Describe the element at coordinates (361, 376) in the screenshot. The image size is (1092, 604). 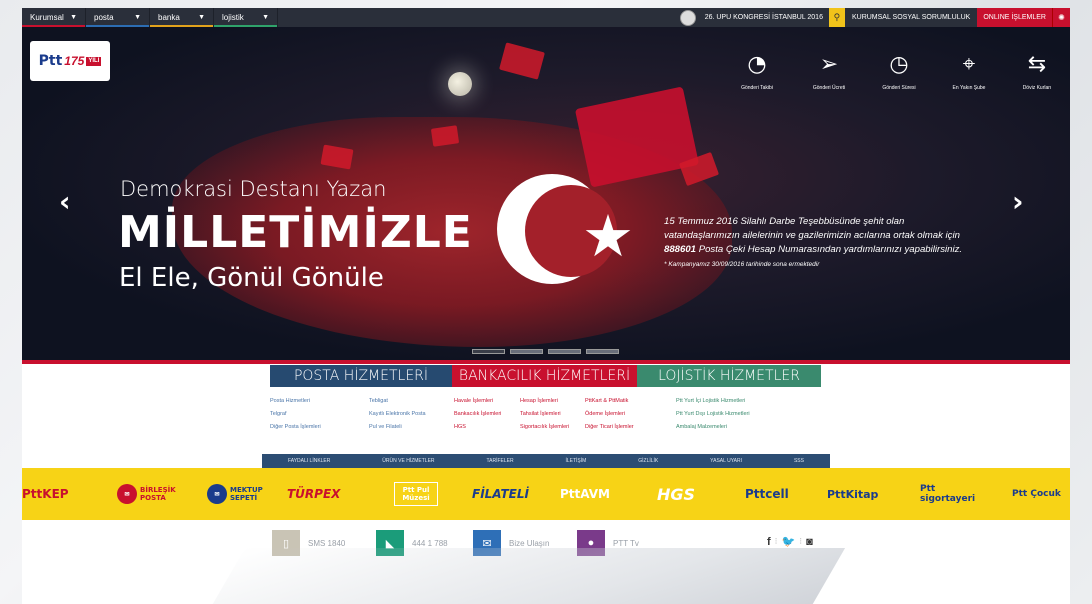
I see `tab-posta-hizmetleri: POSTA HİZMETLERİ` at that location.